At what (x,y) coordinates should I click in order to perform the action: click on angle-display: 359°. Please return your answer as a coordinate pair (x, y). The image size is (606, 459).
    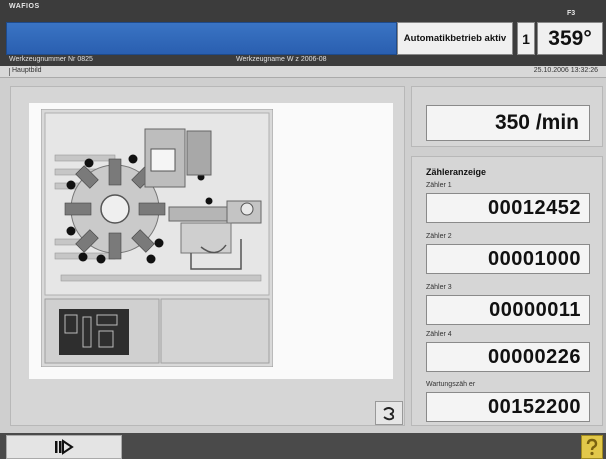
    Looking at the image, I should click on (570, 38).